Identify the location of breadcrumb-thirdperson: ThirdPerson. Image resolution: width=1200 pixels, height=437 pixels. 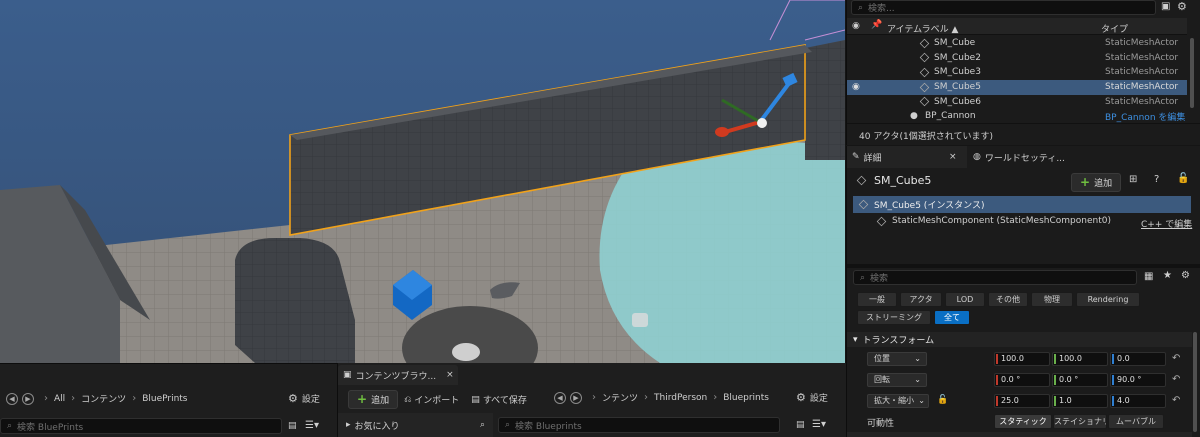
(680, 398).